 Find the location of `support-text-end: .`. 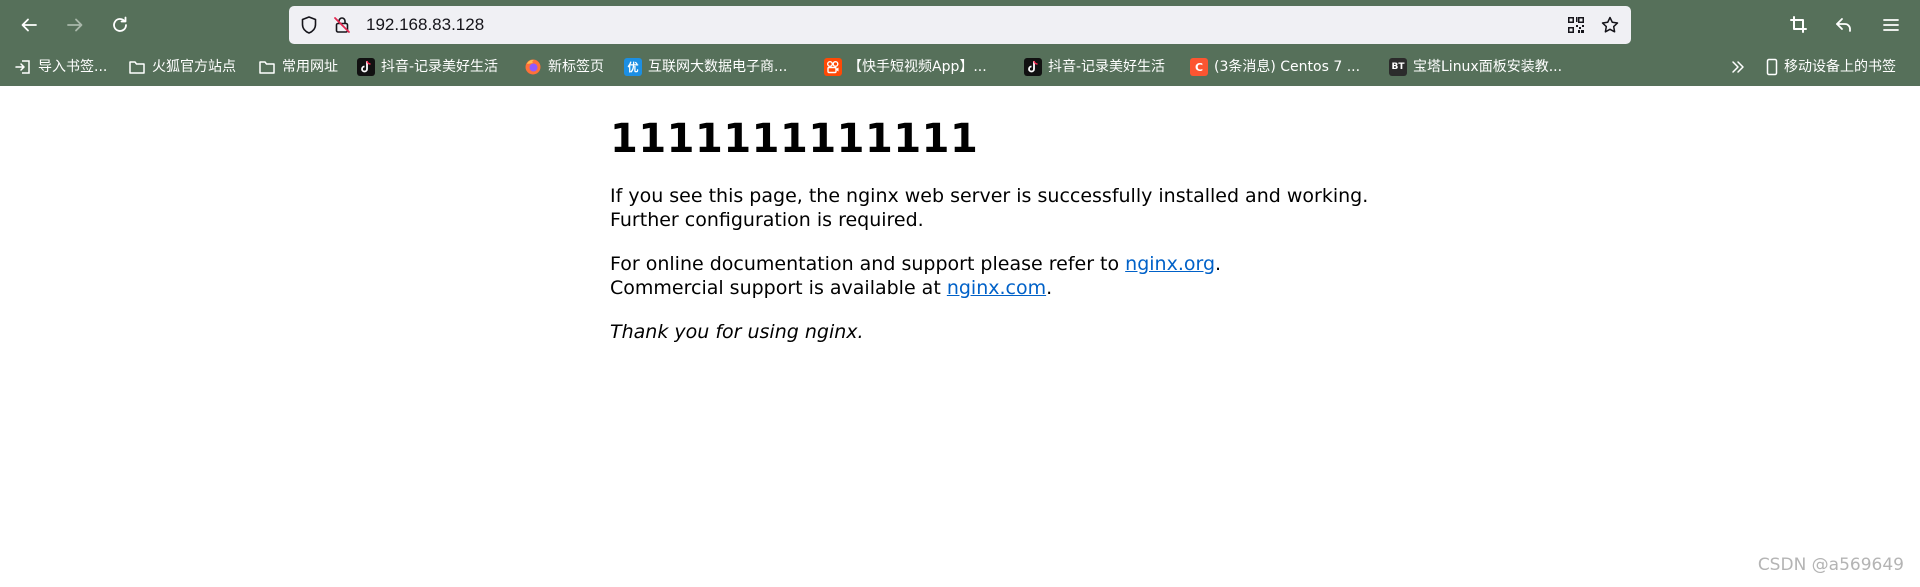

support-text-end: . is located at coordinates (1218, 264).